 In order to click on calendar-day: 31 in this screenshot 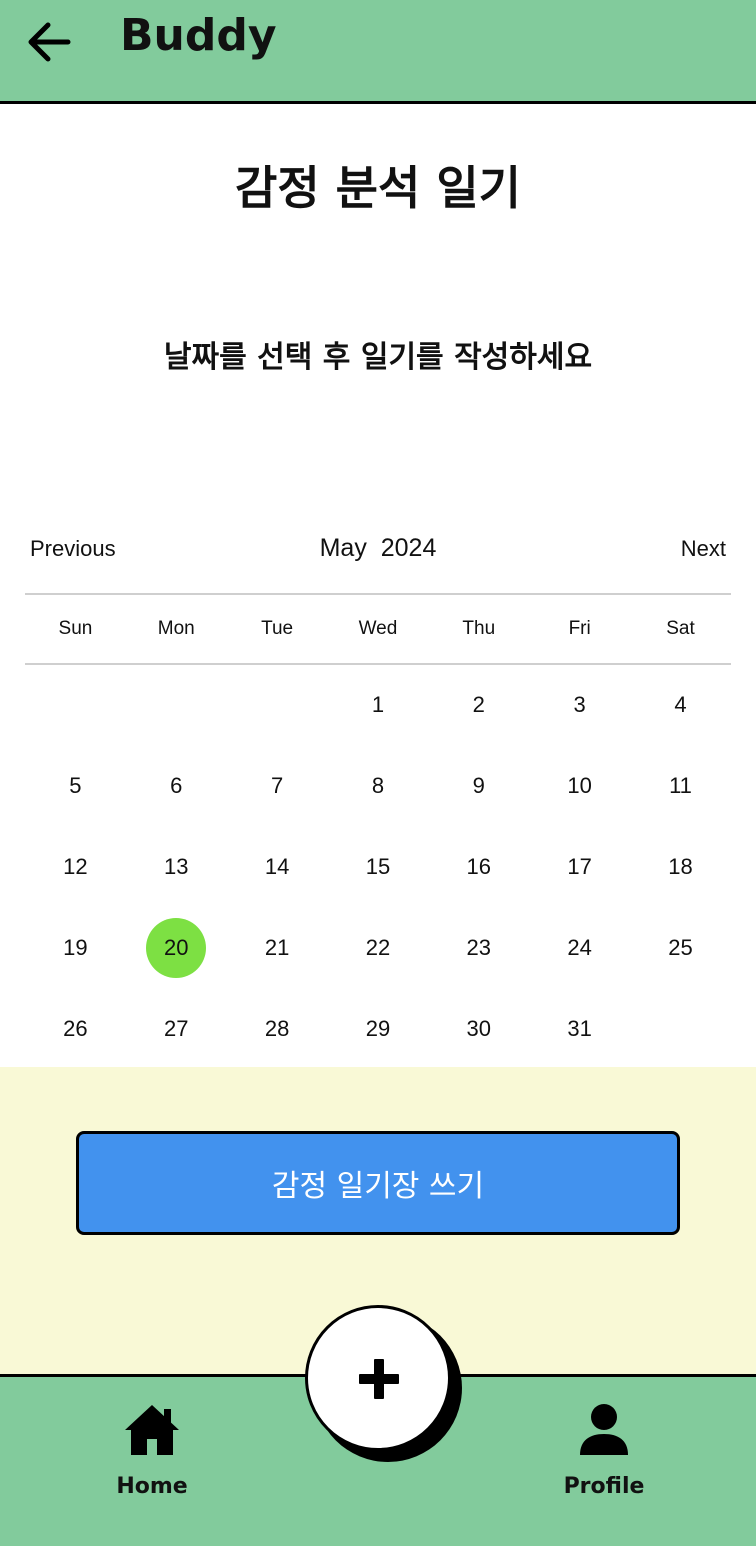, I will do `click(579, 1028)`.